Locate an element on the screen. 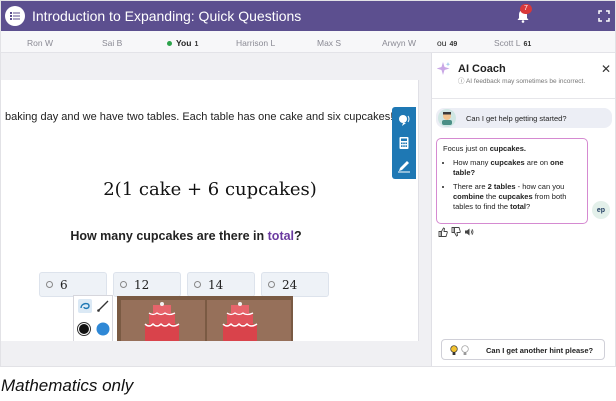 This screenshot has width=616, height=401. answer-option: 14 is located at coordinates (221, 284).